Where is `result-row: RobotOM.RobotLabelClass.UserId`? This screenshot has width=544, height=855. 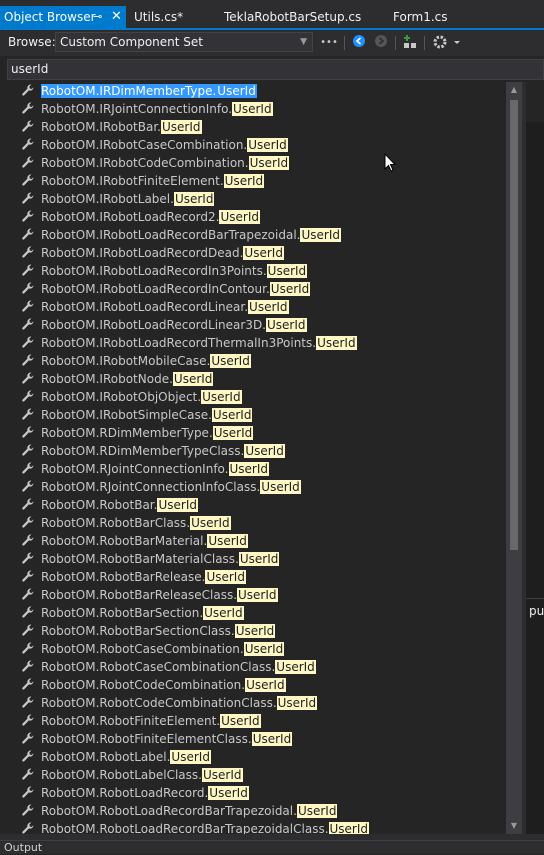
result-row: RobotOM.RobotLabelClass.UserId is located at coordinates (253, 775).